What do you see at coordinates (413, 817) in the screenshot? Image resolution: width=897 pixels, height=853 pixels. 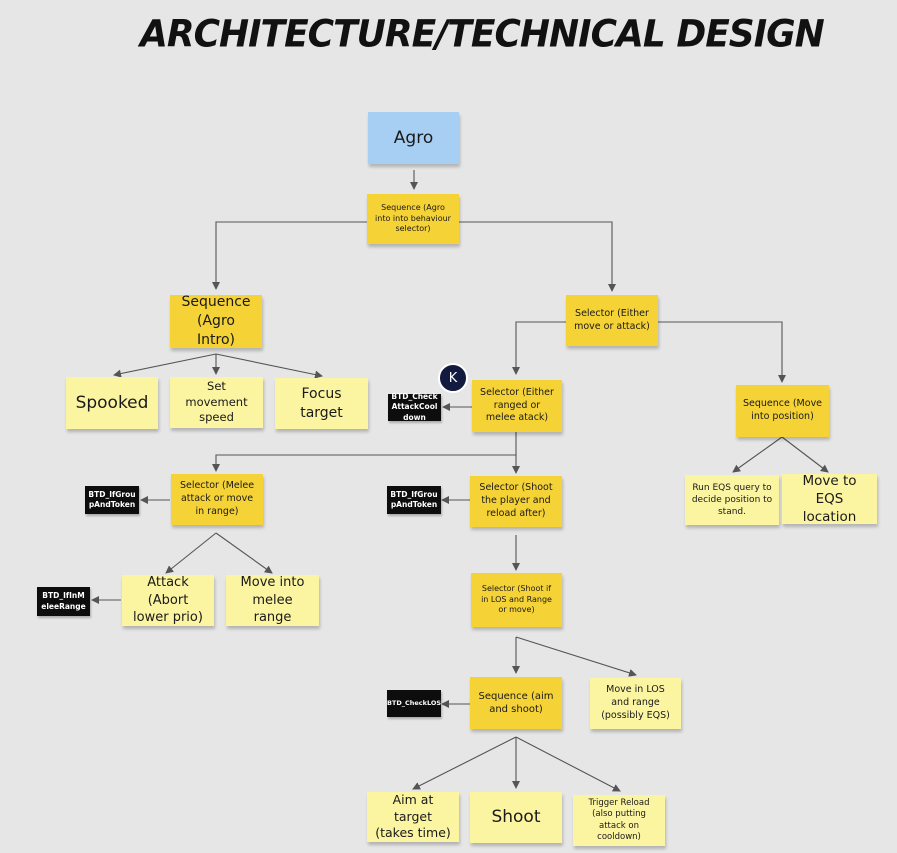 I see `sticky-aim-at-target: Aim at target (takes time)` at bounding box center [413, 817].